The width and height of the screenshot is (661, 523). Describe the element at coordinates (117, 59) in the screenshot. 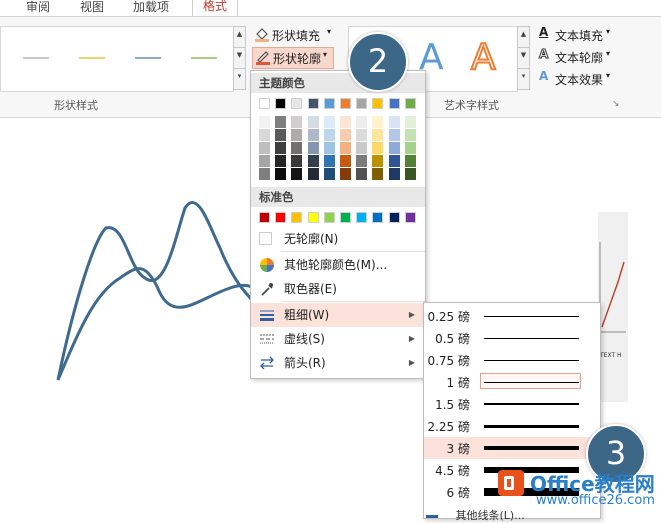

I see `shape-style-gallery` at that location.